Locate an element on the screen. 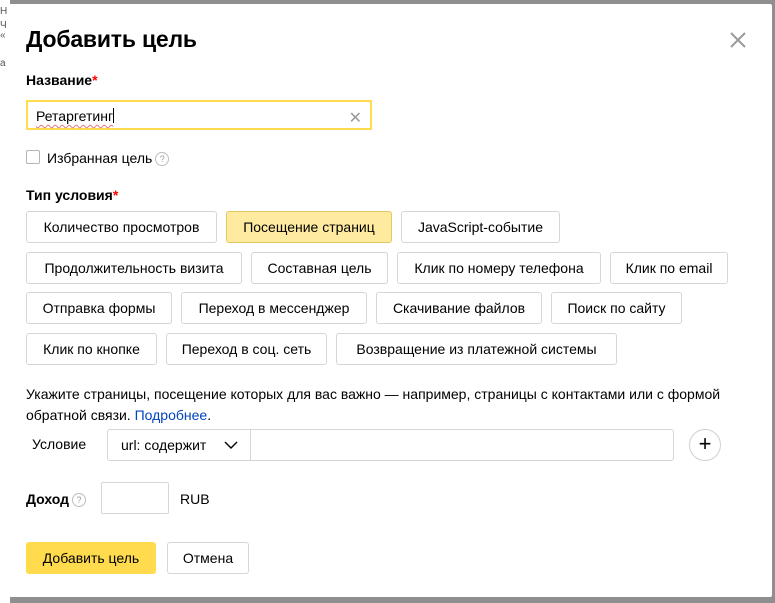 Image resolution: width=775 pixels, height=603 pixels. option-form-submit: Отправка формы is located at coordinates (99, 308).